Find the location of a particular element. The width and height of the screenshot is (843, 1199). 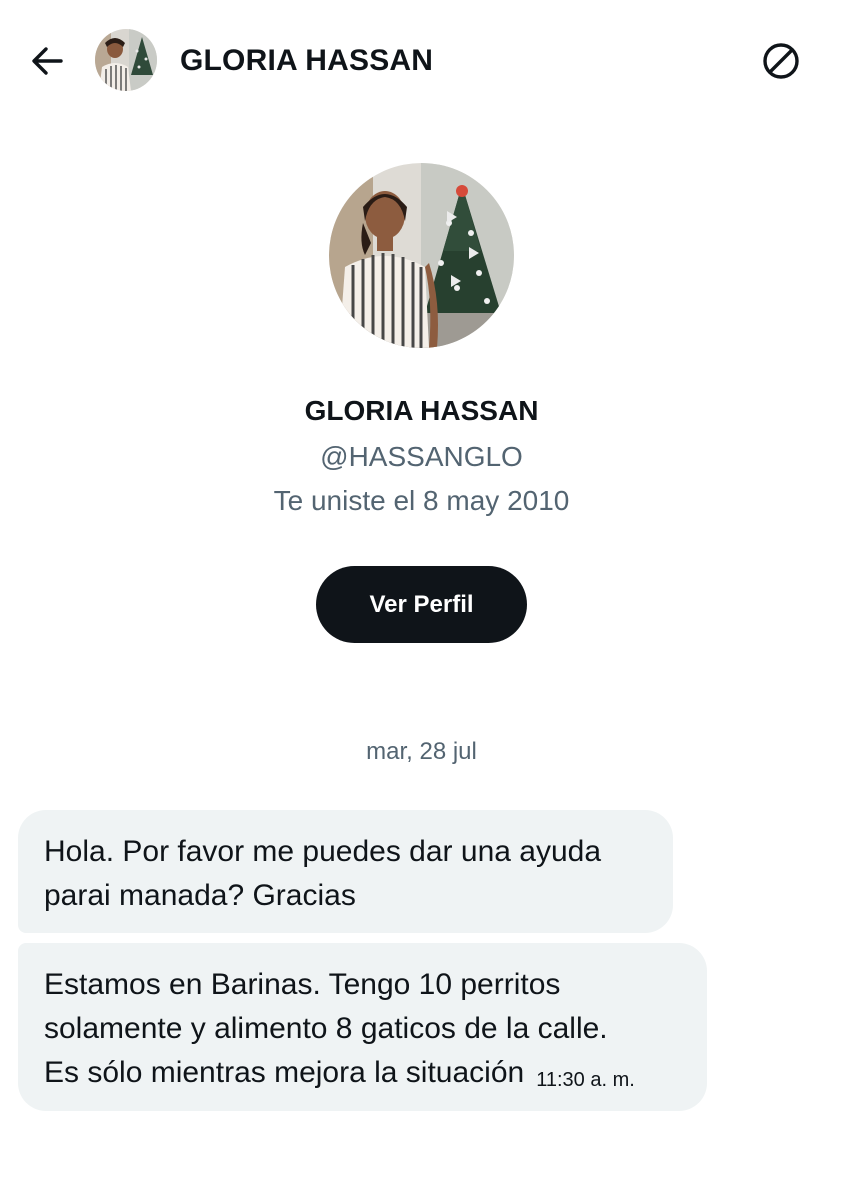

block-icon is located at coordinates (781, 61).